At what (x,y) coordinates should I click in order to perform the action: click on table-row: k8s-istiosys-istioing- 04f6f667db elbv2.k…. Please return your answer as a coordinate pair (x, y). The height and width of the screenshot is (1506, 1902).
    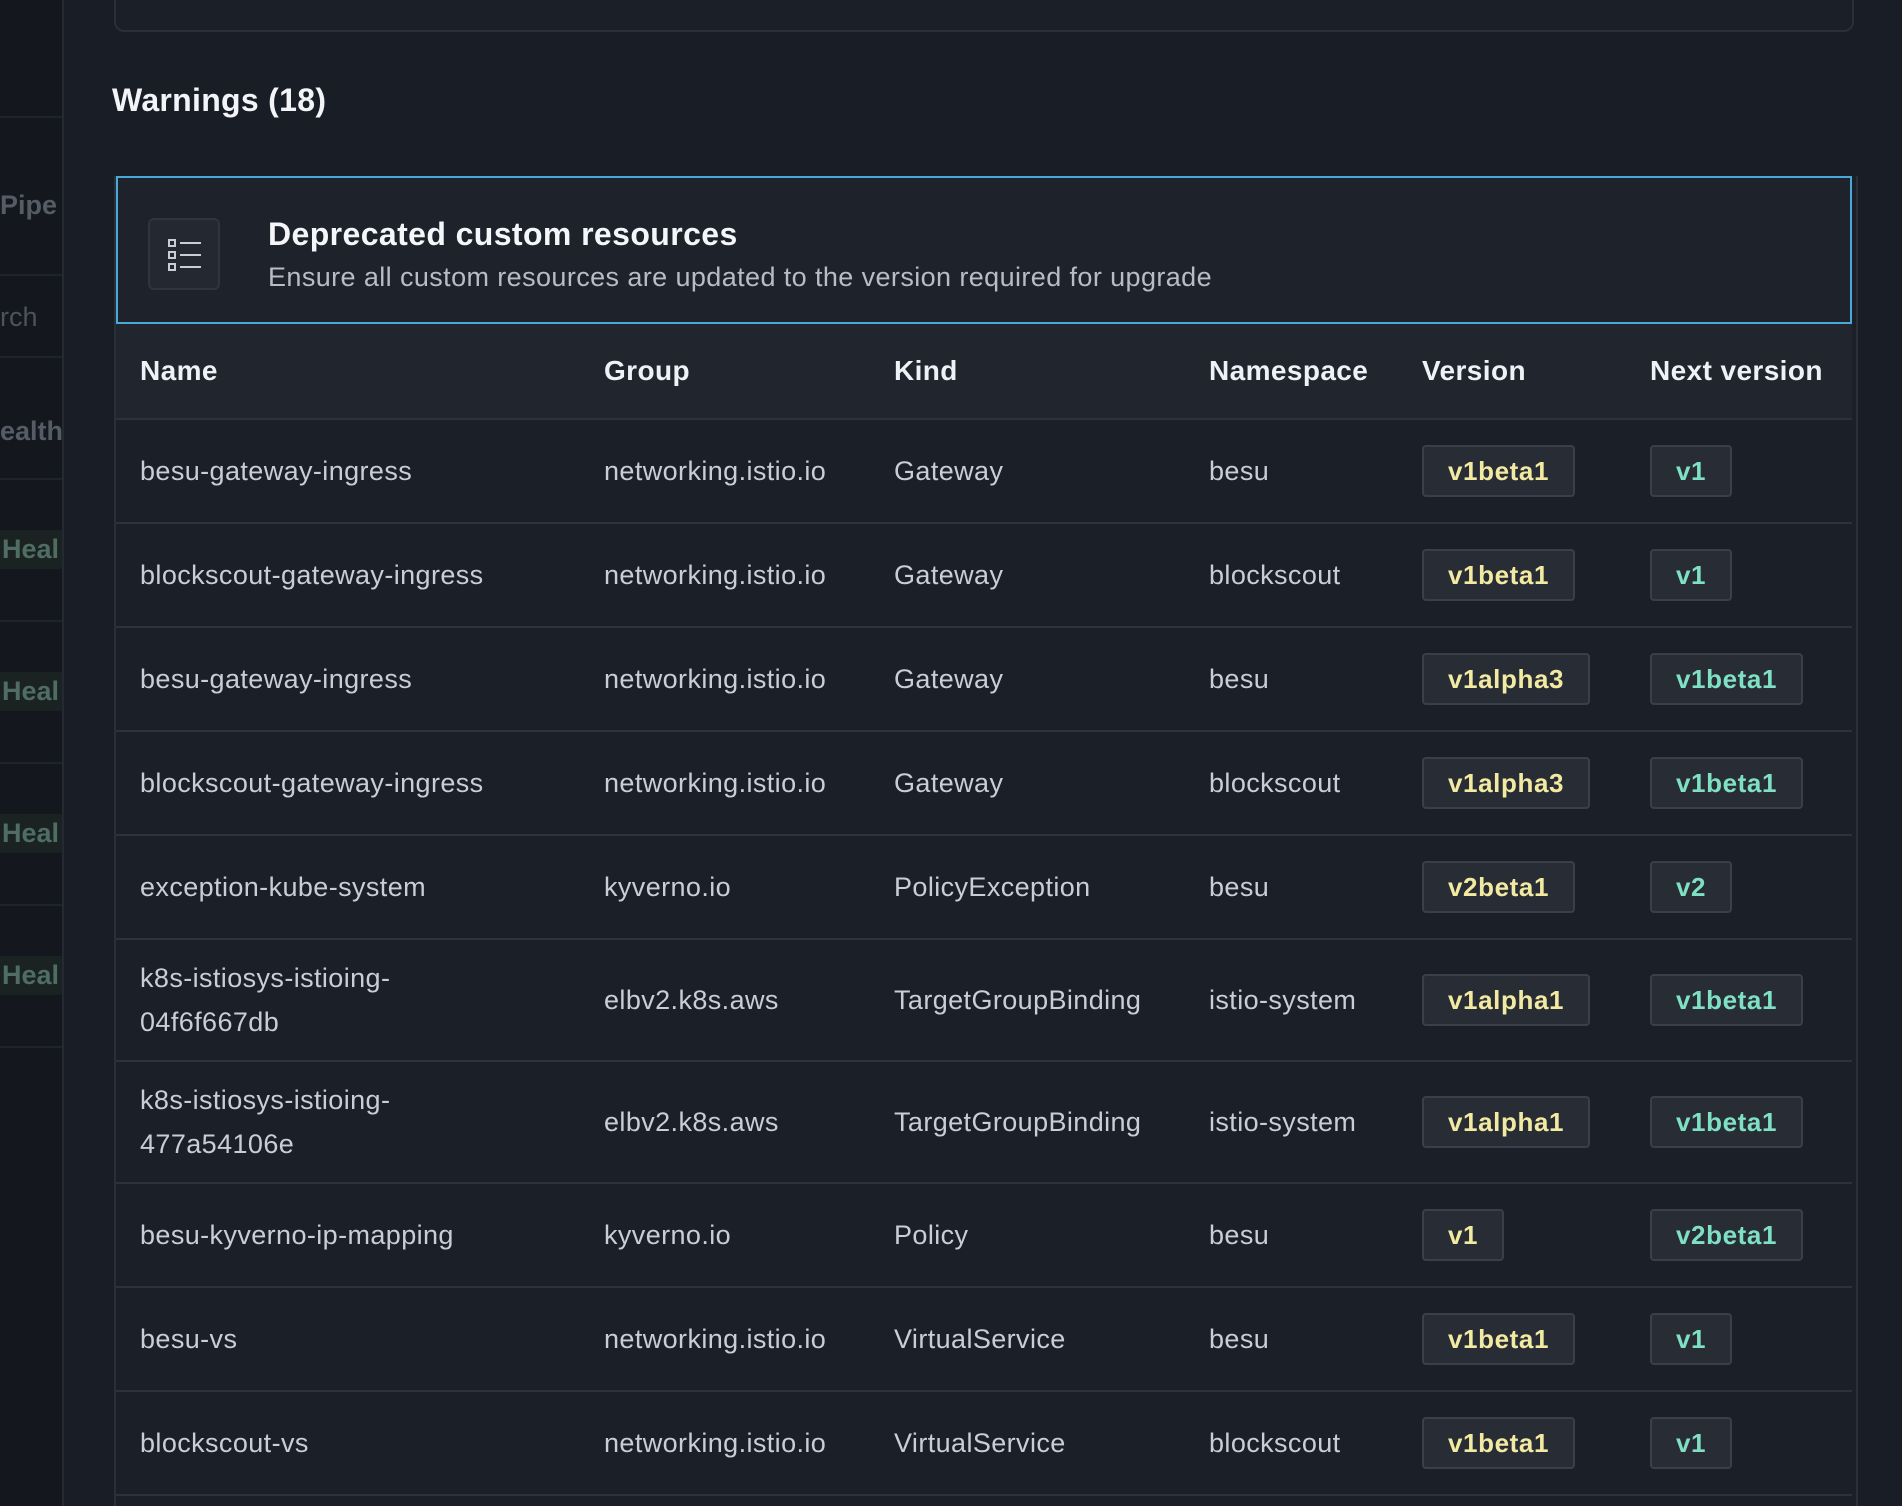
    Looking at the image, I should click on (984, 1000).